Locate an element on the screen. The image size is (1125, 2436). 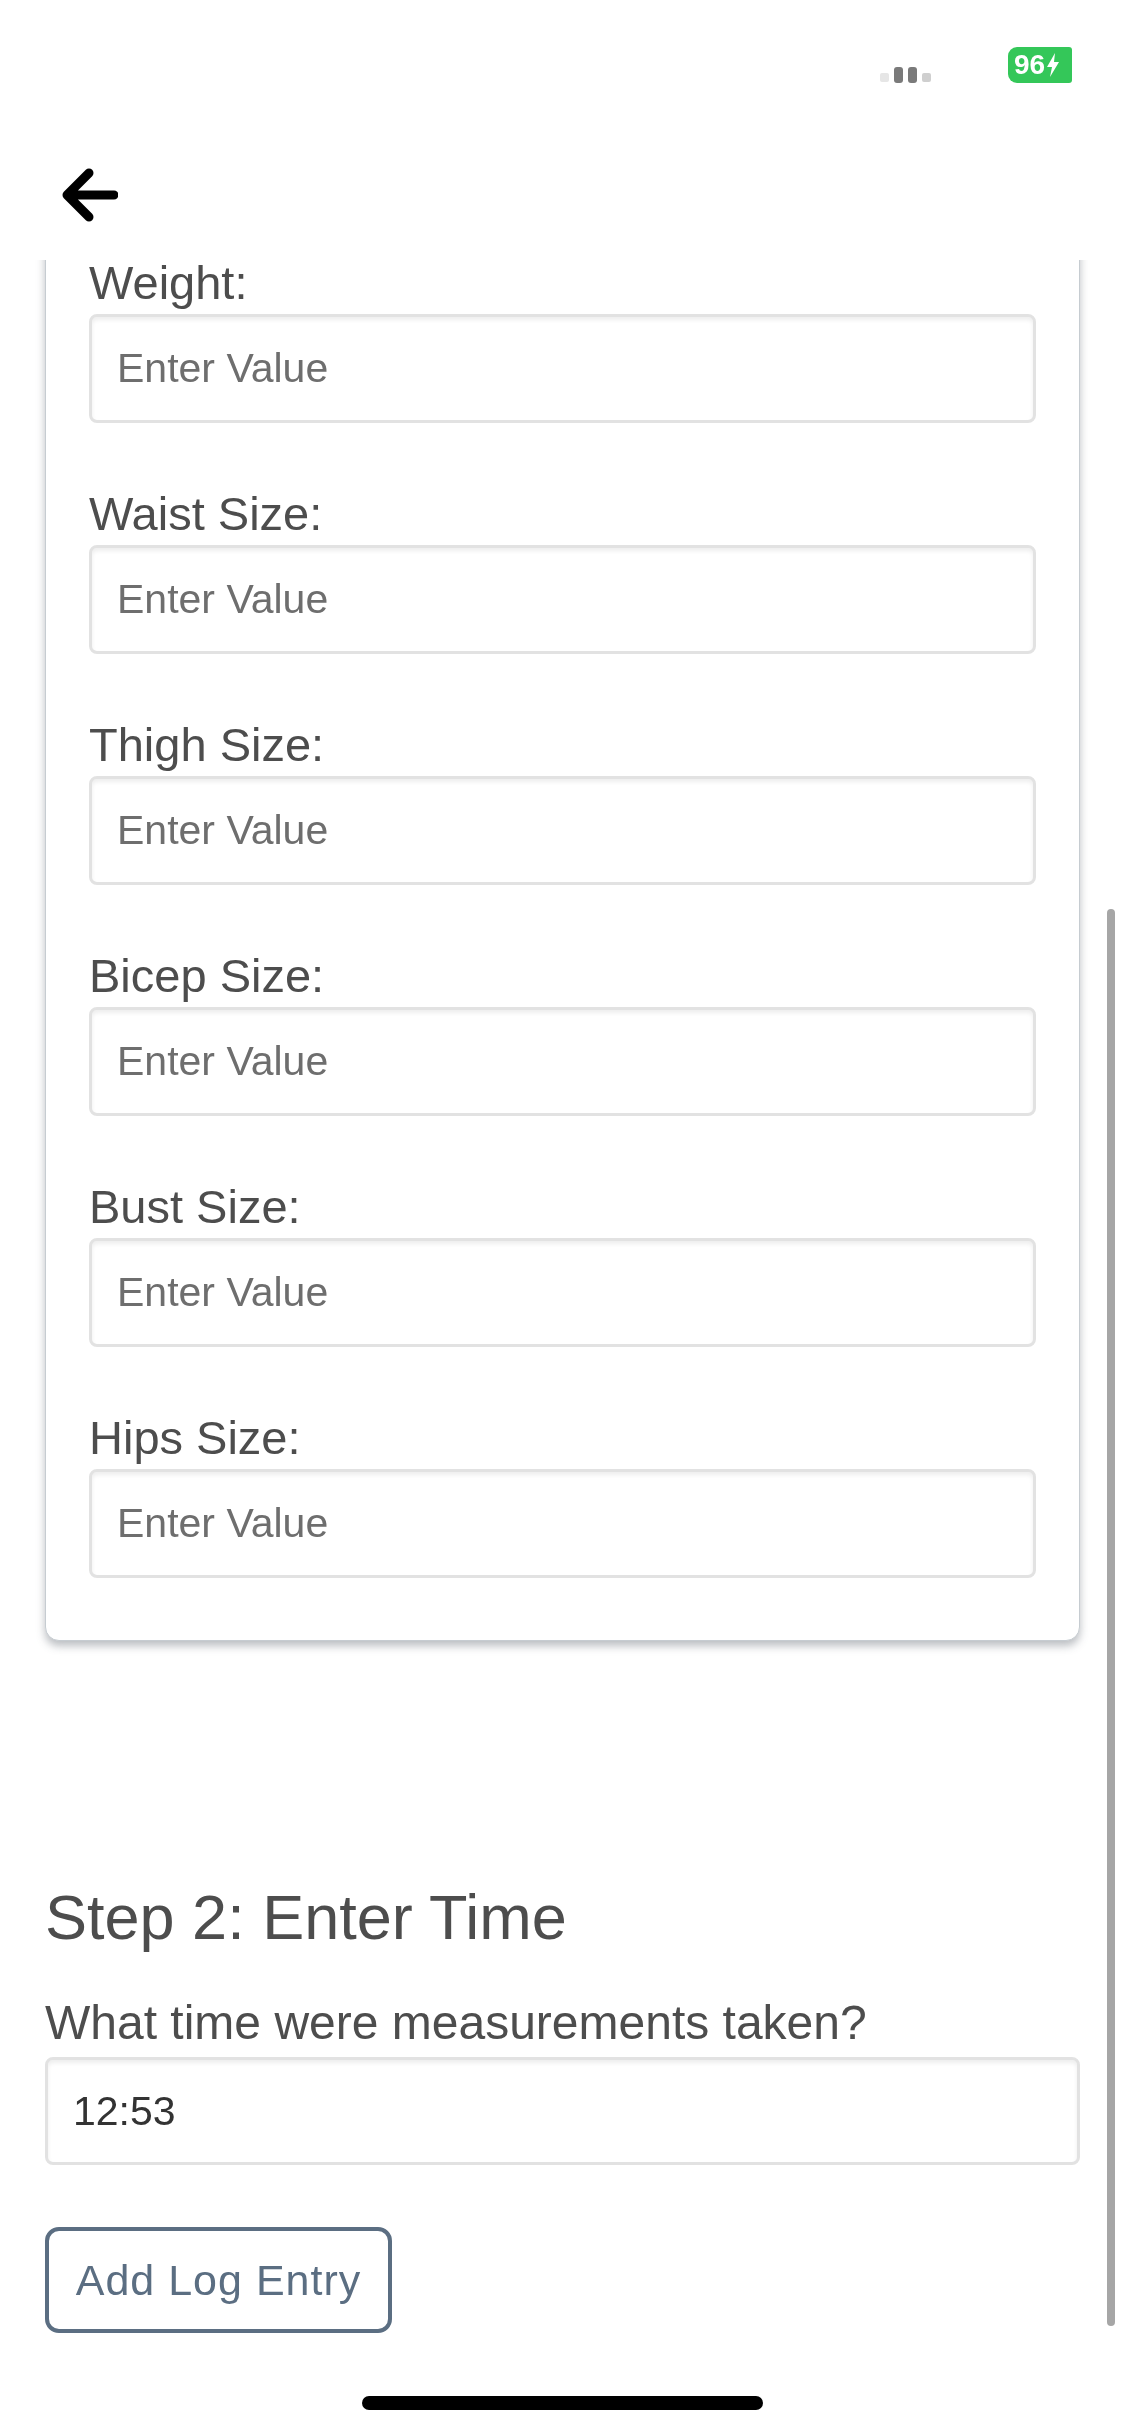
battery-level-text: 96 is located at coordinates (1030, 65).